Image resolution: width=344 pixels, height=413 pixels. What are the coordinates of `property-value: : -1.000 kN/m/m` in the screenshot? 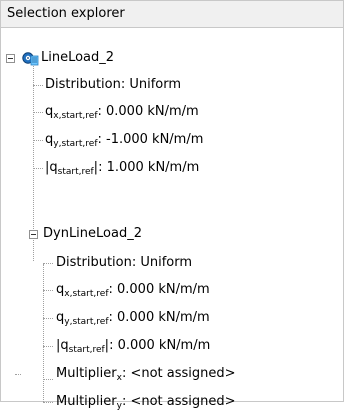 It's located at (150, 139).